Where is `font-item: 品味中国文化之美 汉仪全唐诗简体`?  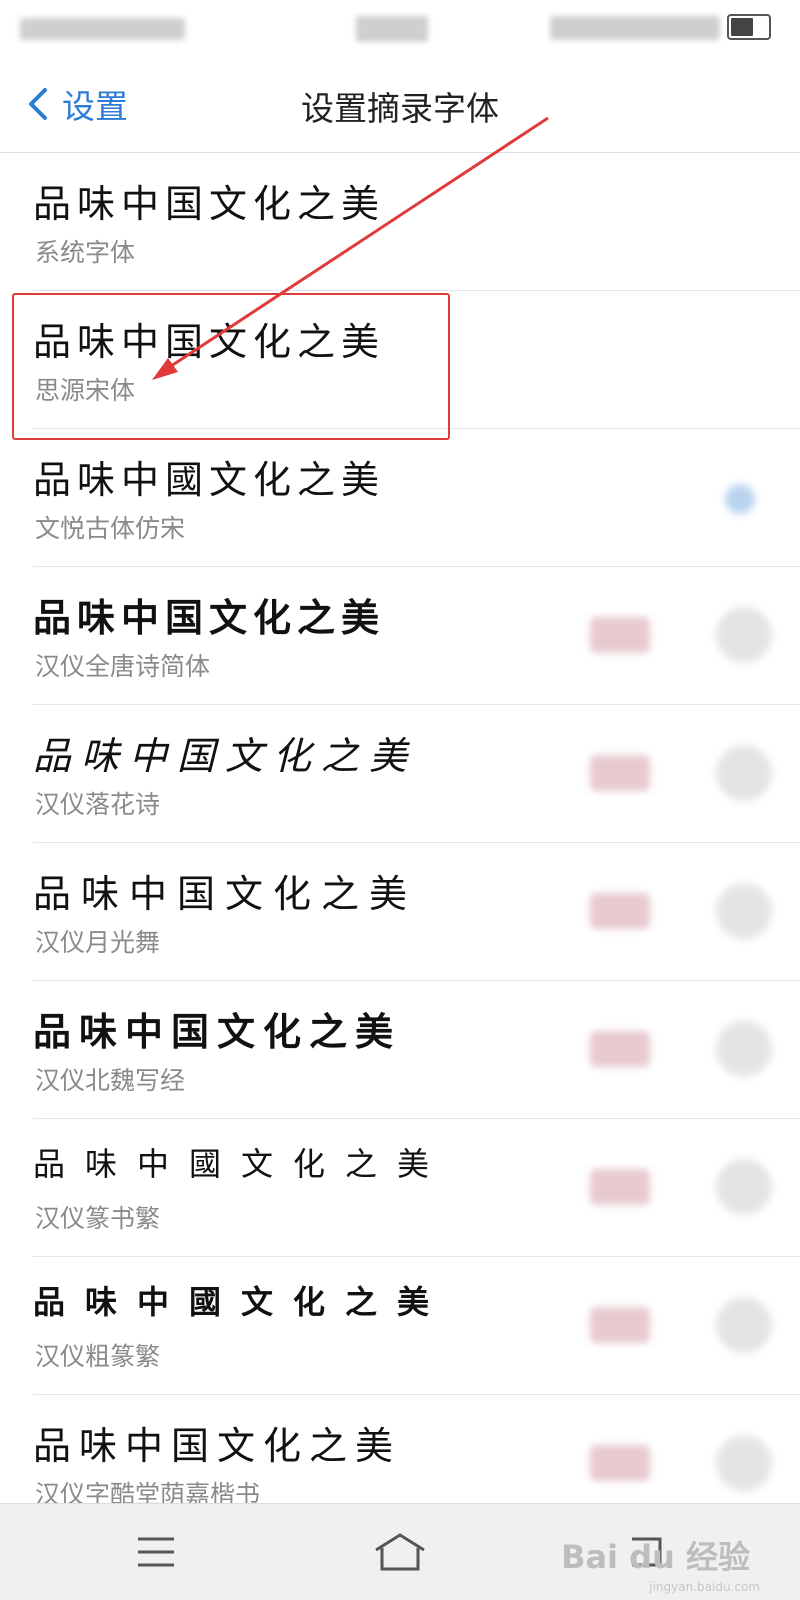
font-item: 品味中国文化之美 汉仪全唐诗简体 is located at coordinates (416, 636).